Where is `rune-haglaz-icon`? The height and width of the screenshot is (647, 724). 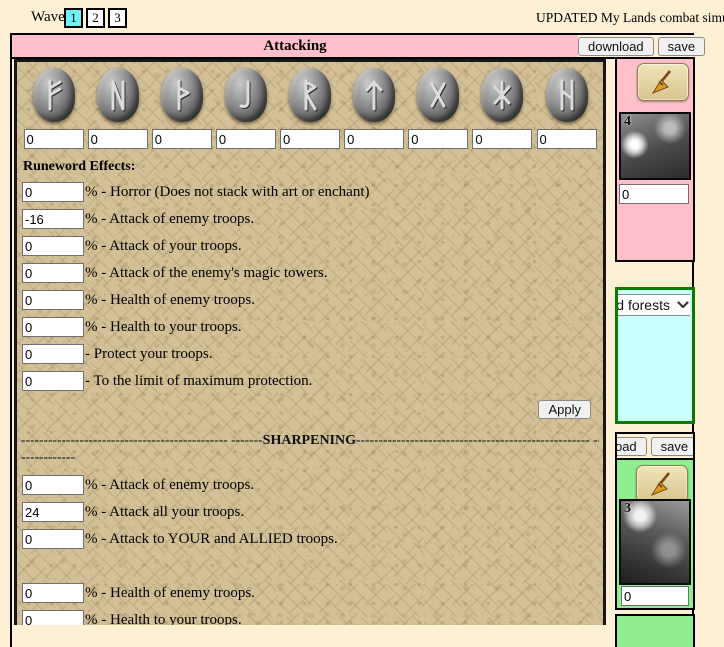 rune-haglaz-icon is located at coordinates (566, 95).